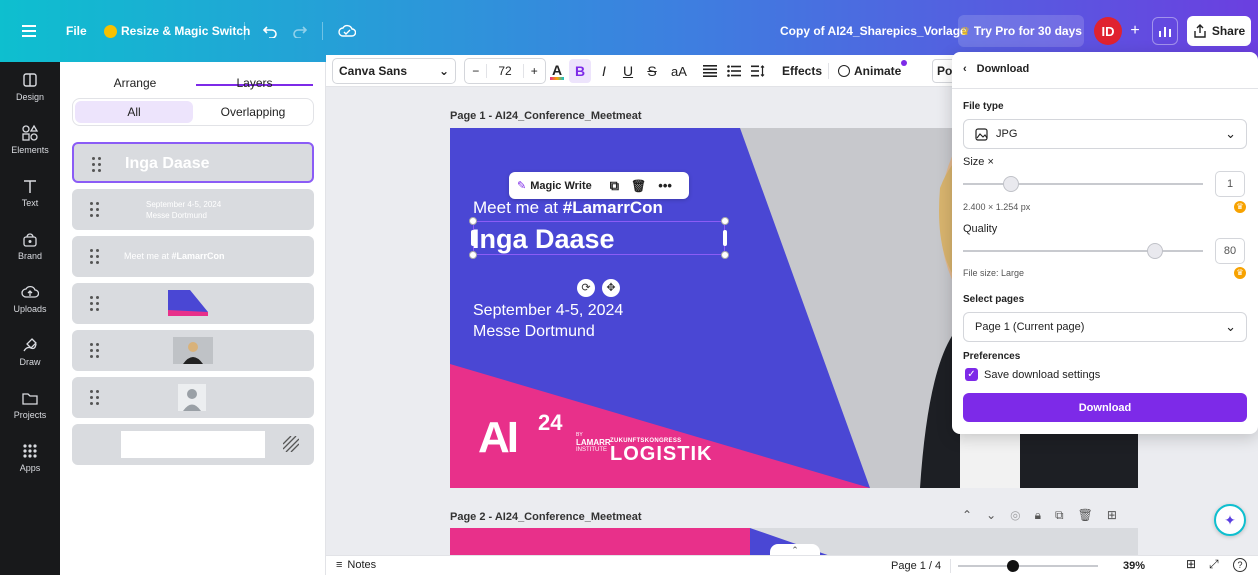 This screenshot has width=1258, height=575. What do you see at coordinates (1028, 566) in the screenshot?
I see `zoom-slider-track` at bounding box center [1028, 566].